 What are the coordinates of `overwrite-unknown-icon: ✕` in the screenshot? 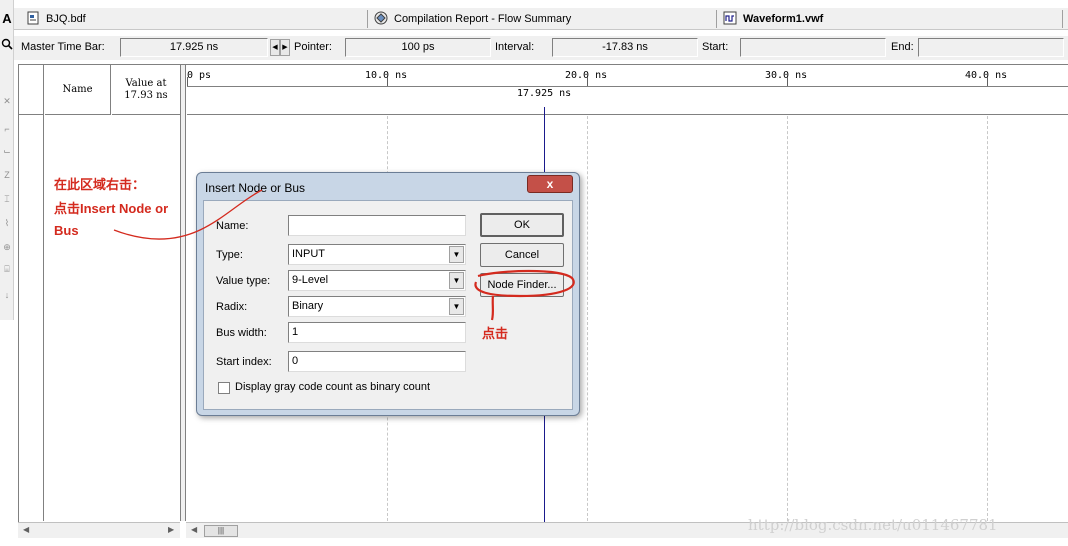 It's located at (7, 101).